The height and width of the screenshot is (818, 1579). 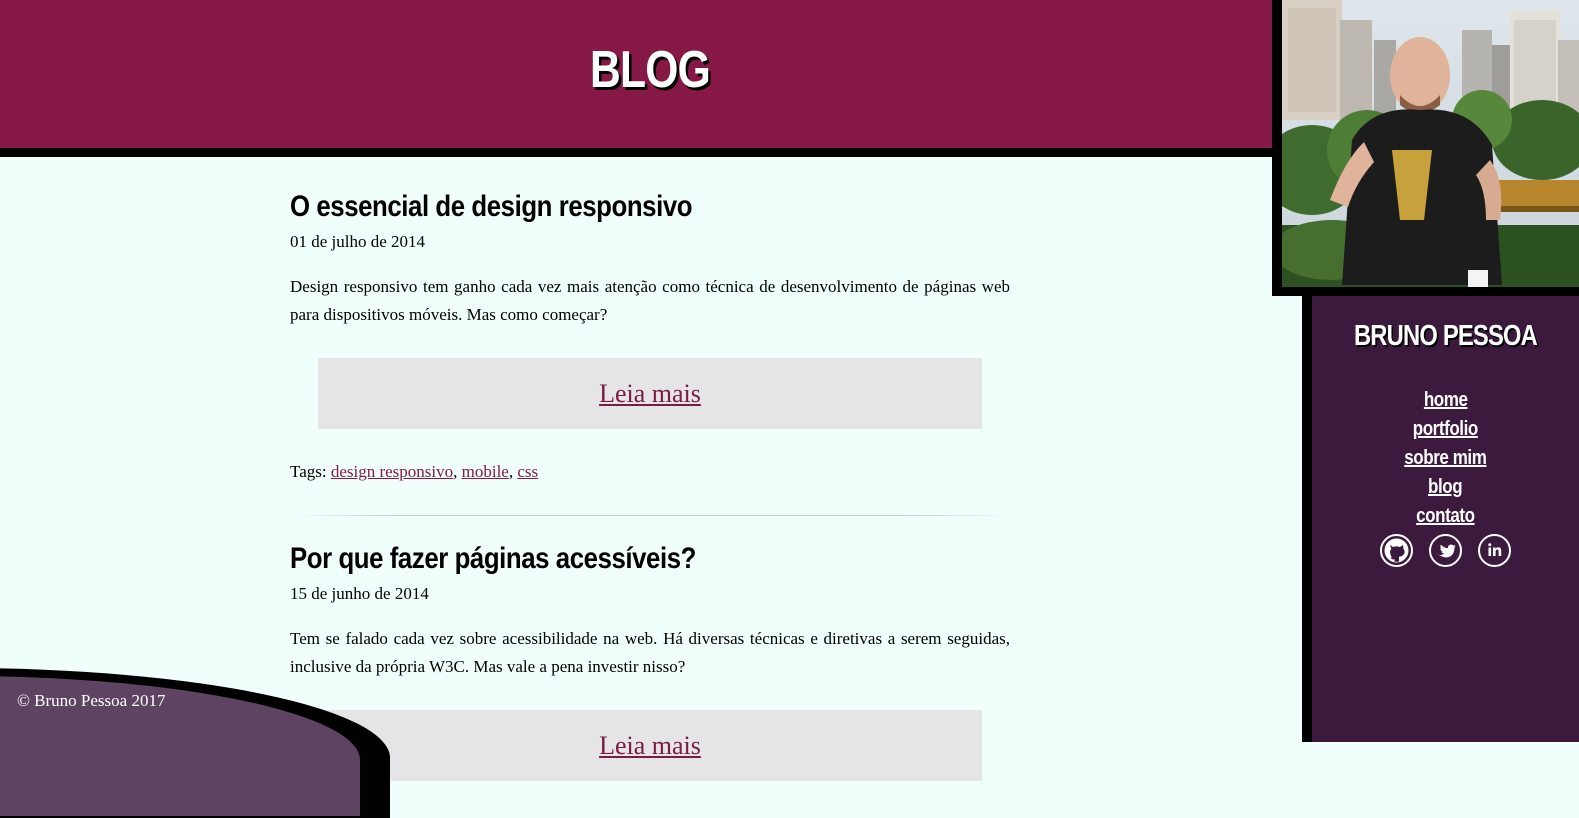 I want to click on profile-photo, so click(x=1430, y=143).